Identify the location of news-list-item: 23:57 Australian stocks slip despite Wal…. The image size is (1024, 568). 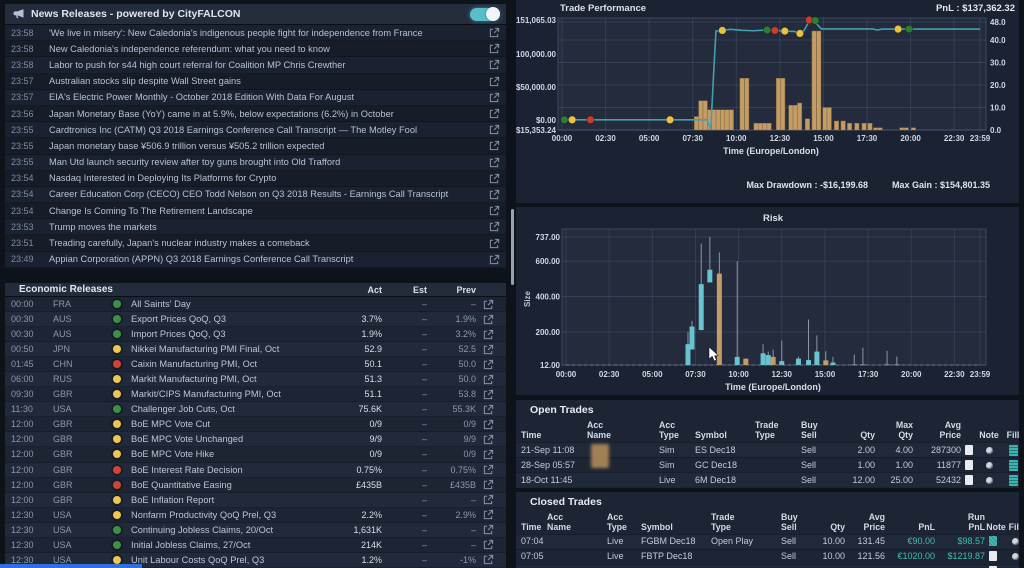
(255, 82).